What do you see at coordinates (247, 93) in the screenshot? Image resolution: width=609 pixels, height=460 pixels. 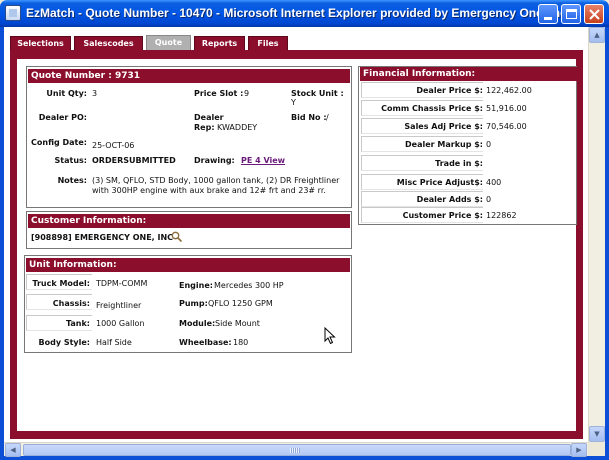 I see `price-slot-value: 9` at bounding box center [247, 93].